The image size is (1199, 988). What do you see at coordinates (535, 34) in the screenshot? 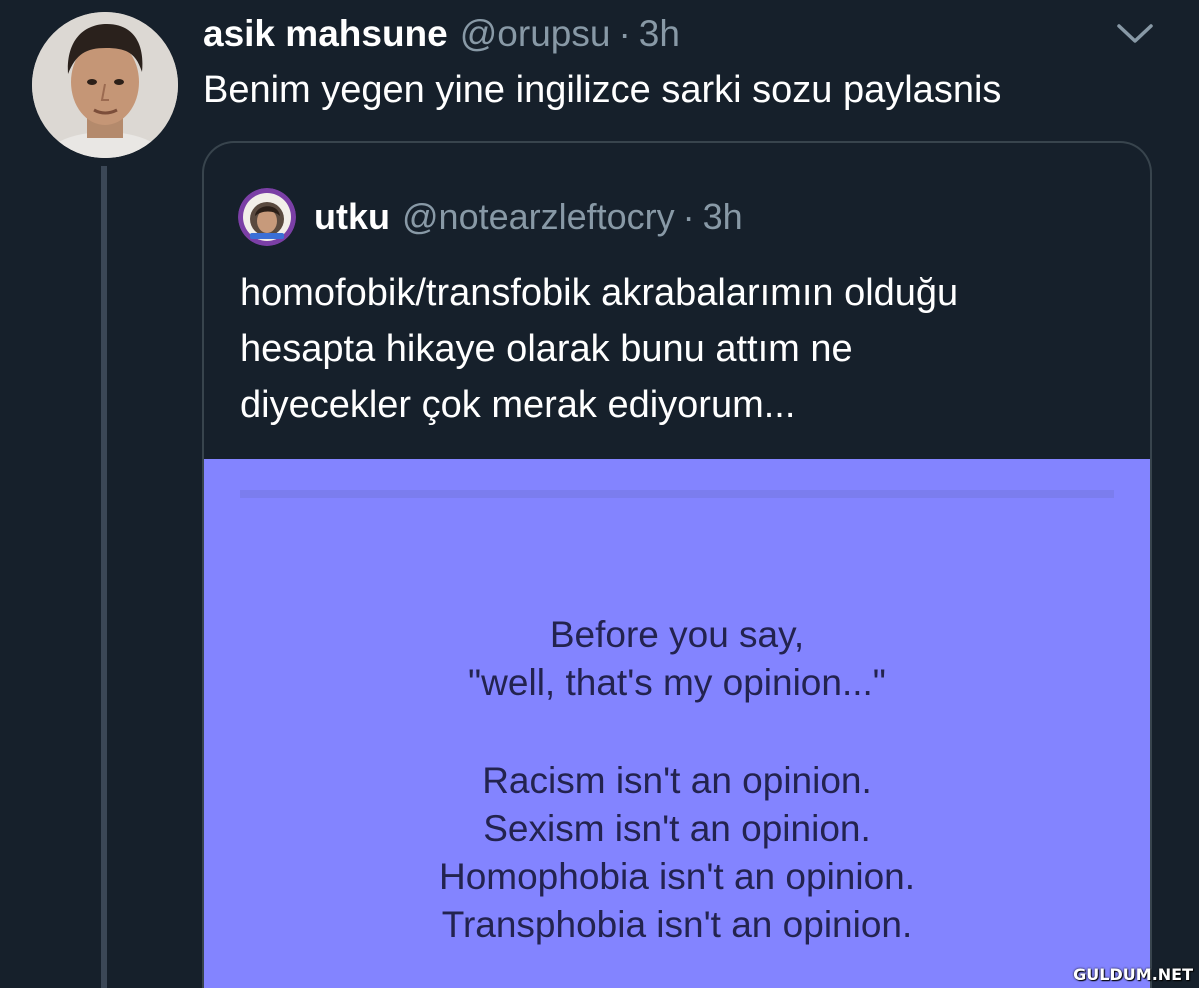
I see `author-handle: @orupsu` at bounding box center [535, 34].